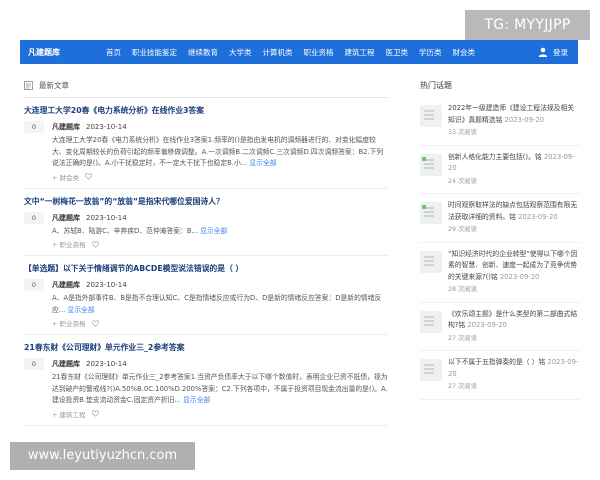  I want to click on login-label: 登录, so click(560, 52).